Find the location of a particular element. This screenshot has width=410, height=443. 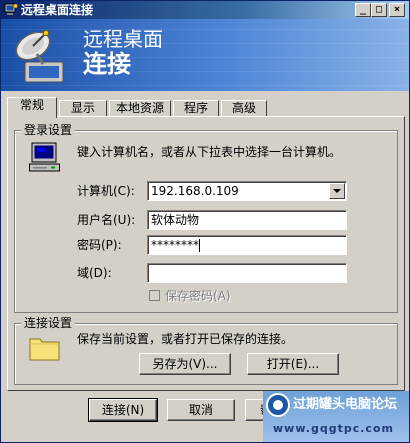

watermark-url: www.gqgtpc.com is located at coordinates (333, 428).